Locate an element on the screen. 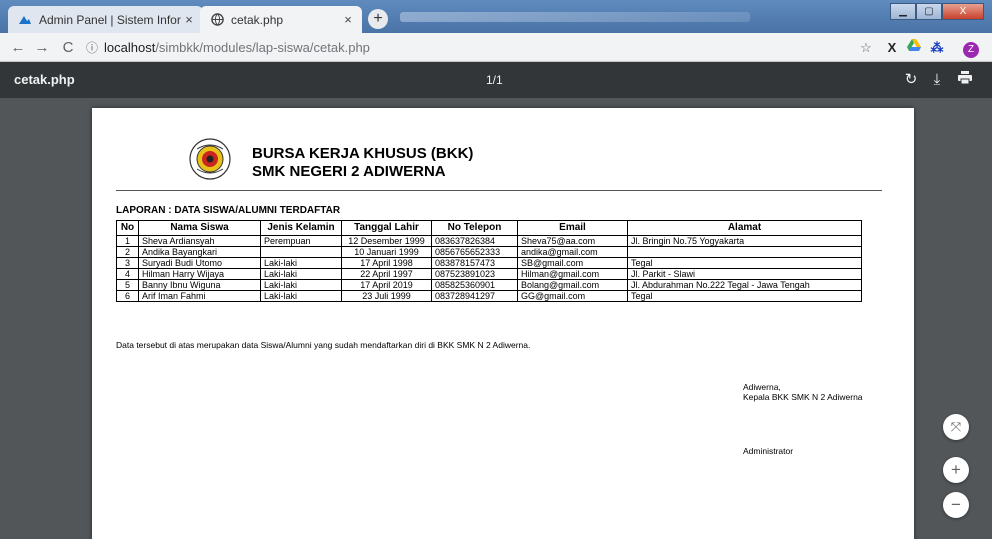 The image size is (992, 539). window-controls: ▁ ▢ X is located at coordinates (937, 11).